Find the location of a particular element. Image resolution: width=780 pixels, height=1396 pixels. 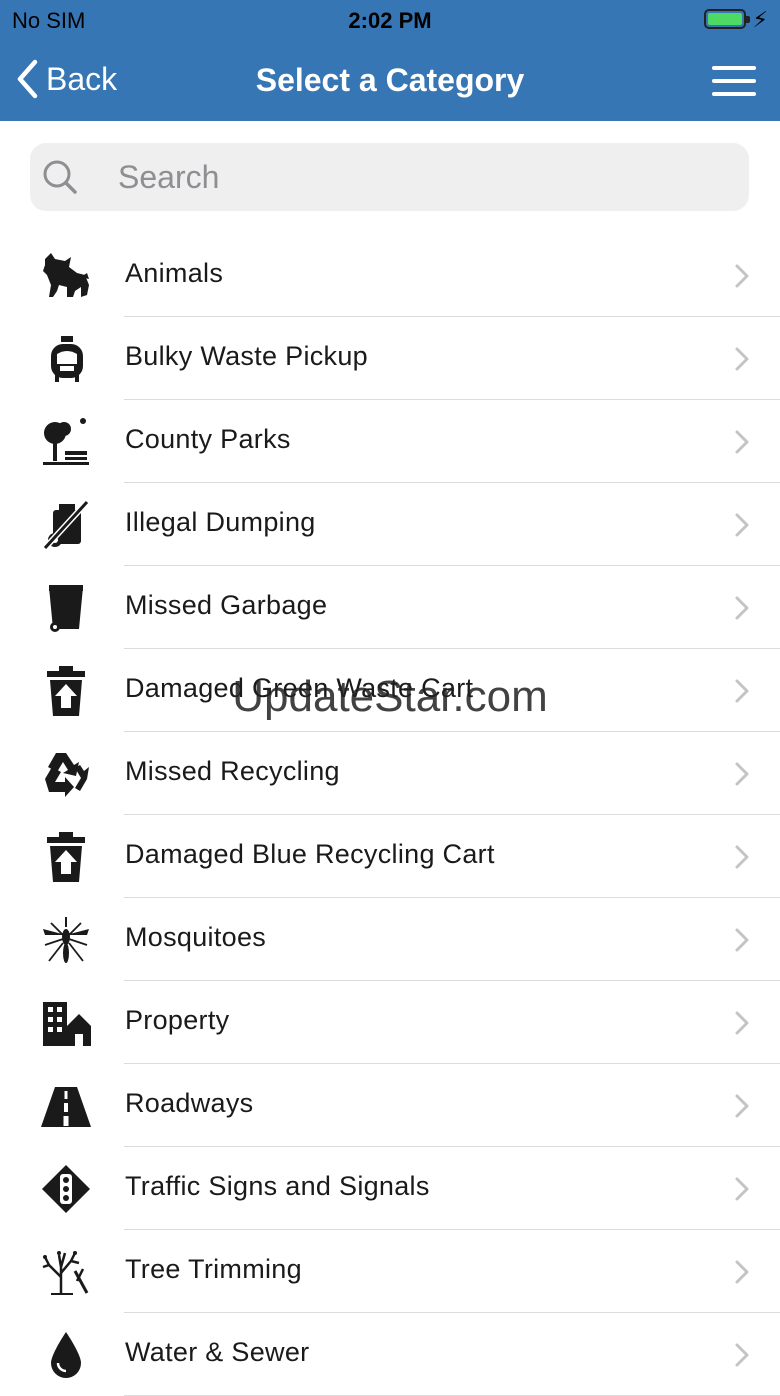

category-row: Water & Sewer is located at coordinates (390, 1354).